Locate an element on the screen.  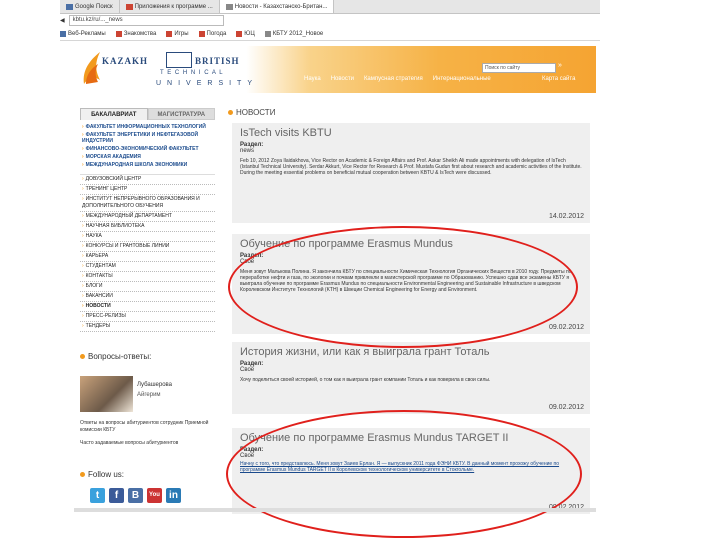
consultant-role: Айгерим is located at coordinates (149, 395).